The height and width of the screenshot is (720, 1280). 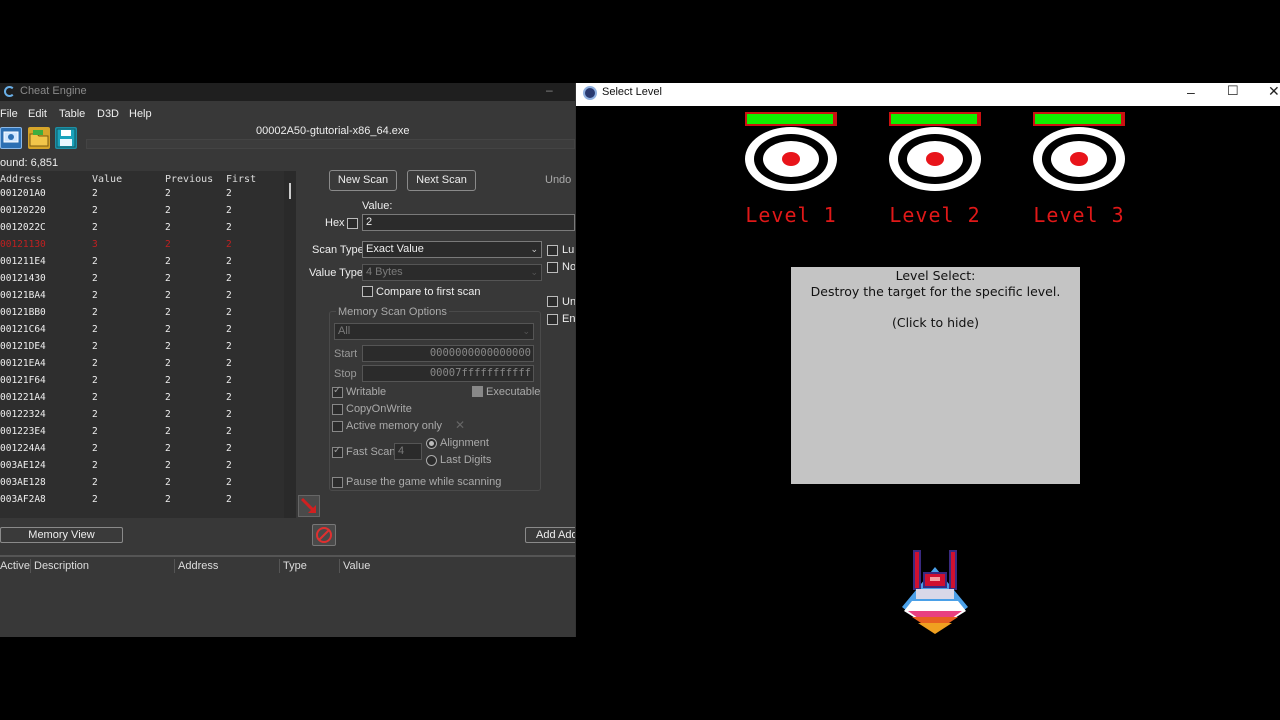 I want to click on results-header-previous: Previous, so click(x=189, y=179).